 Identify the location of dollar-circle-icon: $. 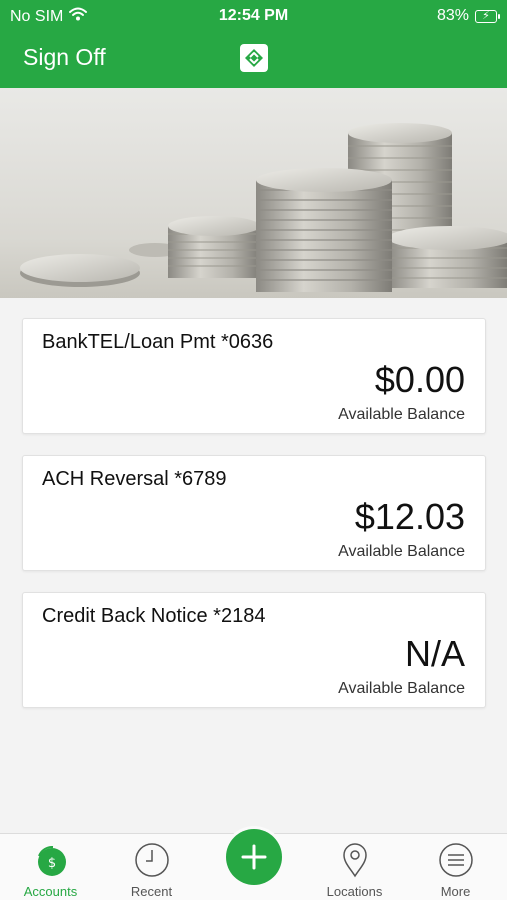
(51, 860).